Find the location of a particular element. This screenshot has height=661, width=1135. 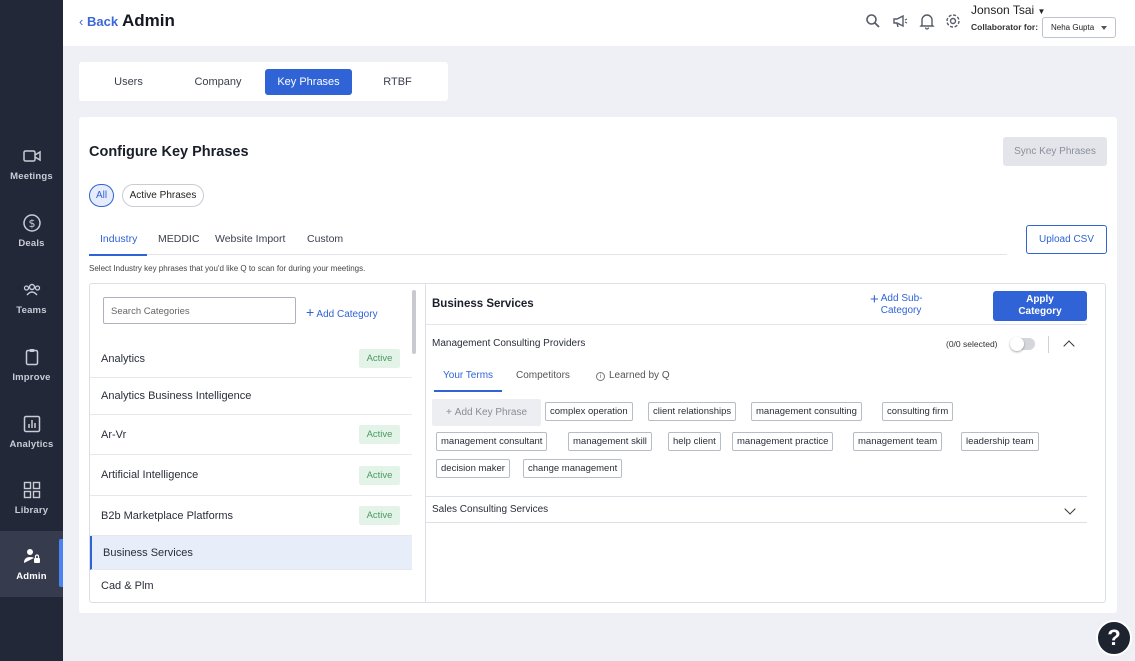

scrollbar is located at coordinates (414, 322).